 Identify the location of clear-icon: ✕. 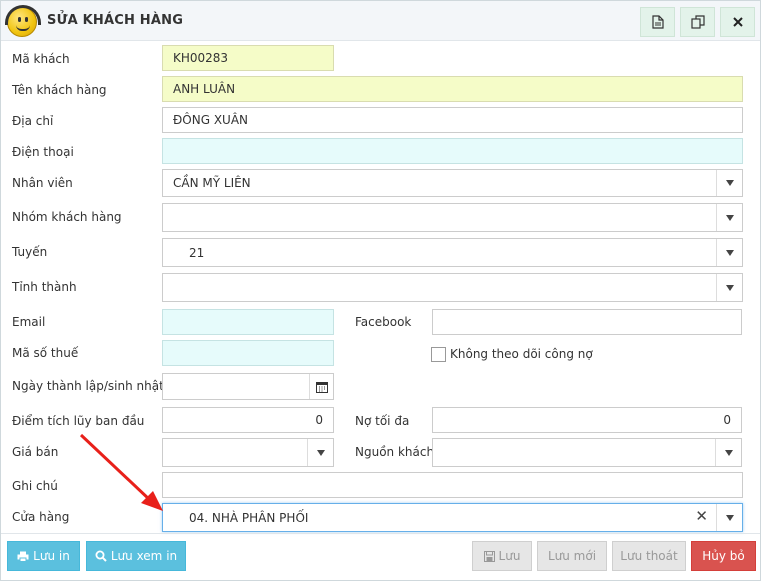
(701, 516).